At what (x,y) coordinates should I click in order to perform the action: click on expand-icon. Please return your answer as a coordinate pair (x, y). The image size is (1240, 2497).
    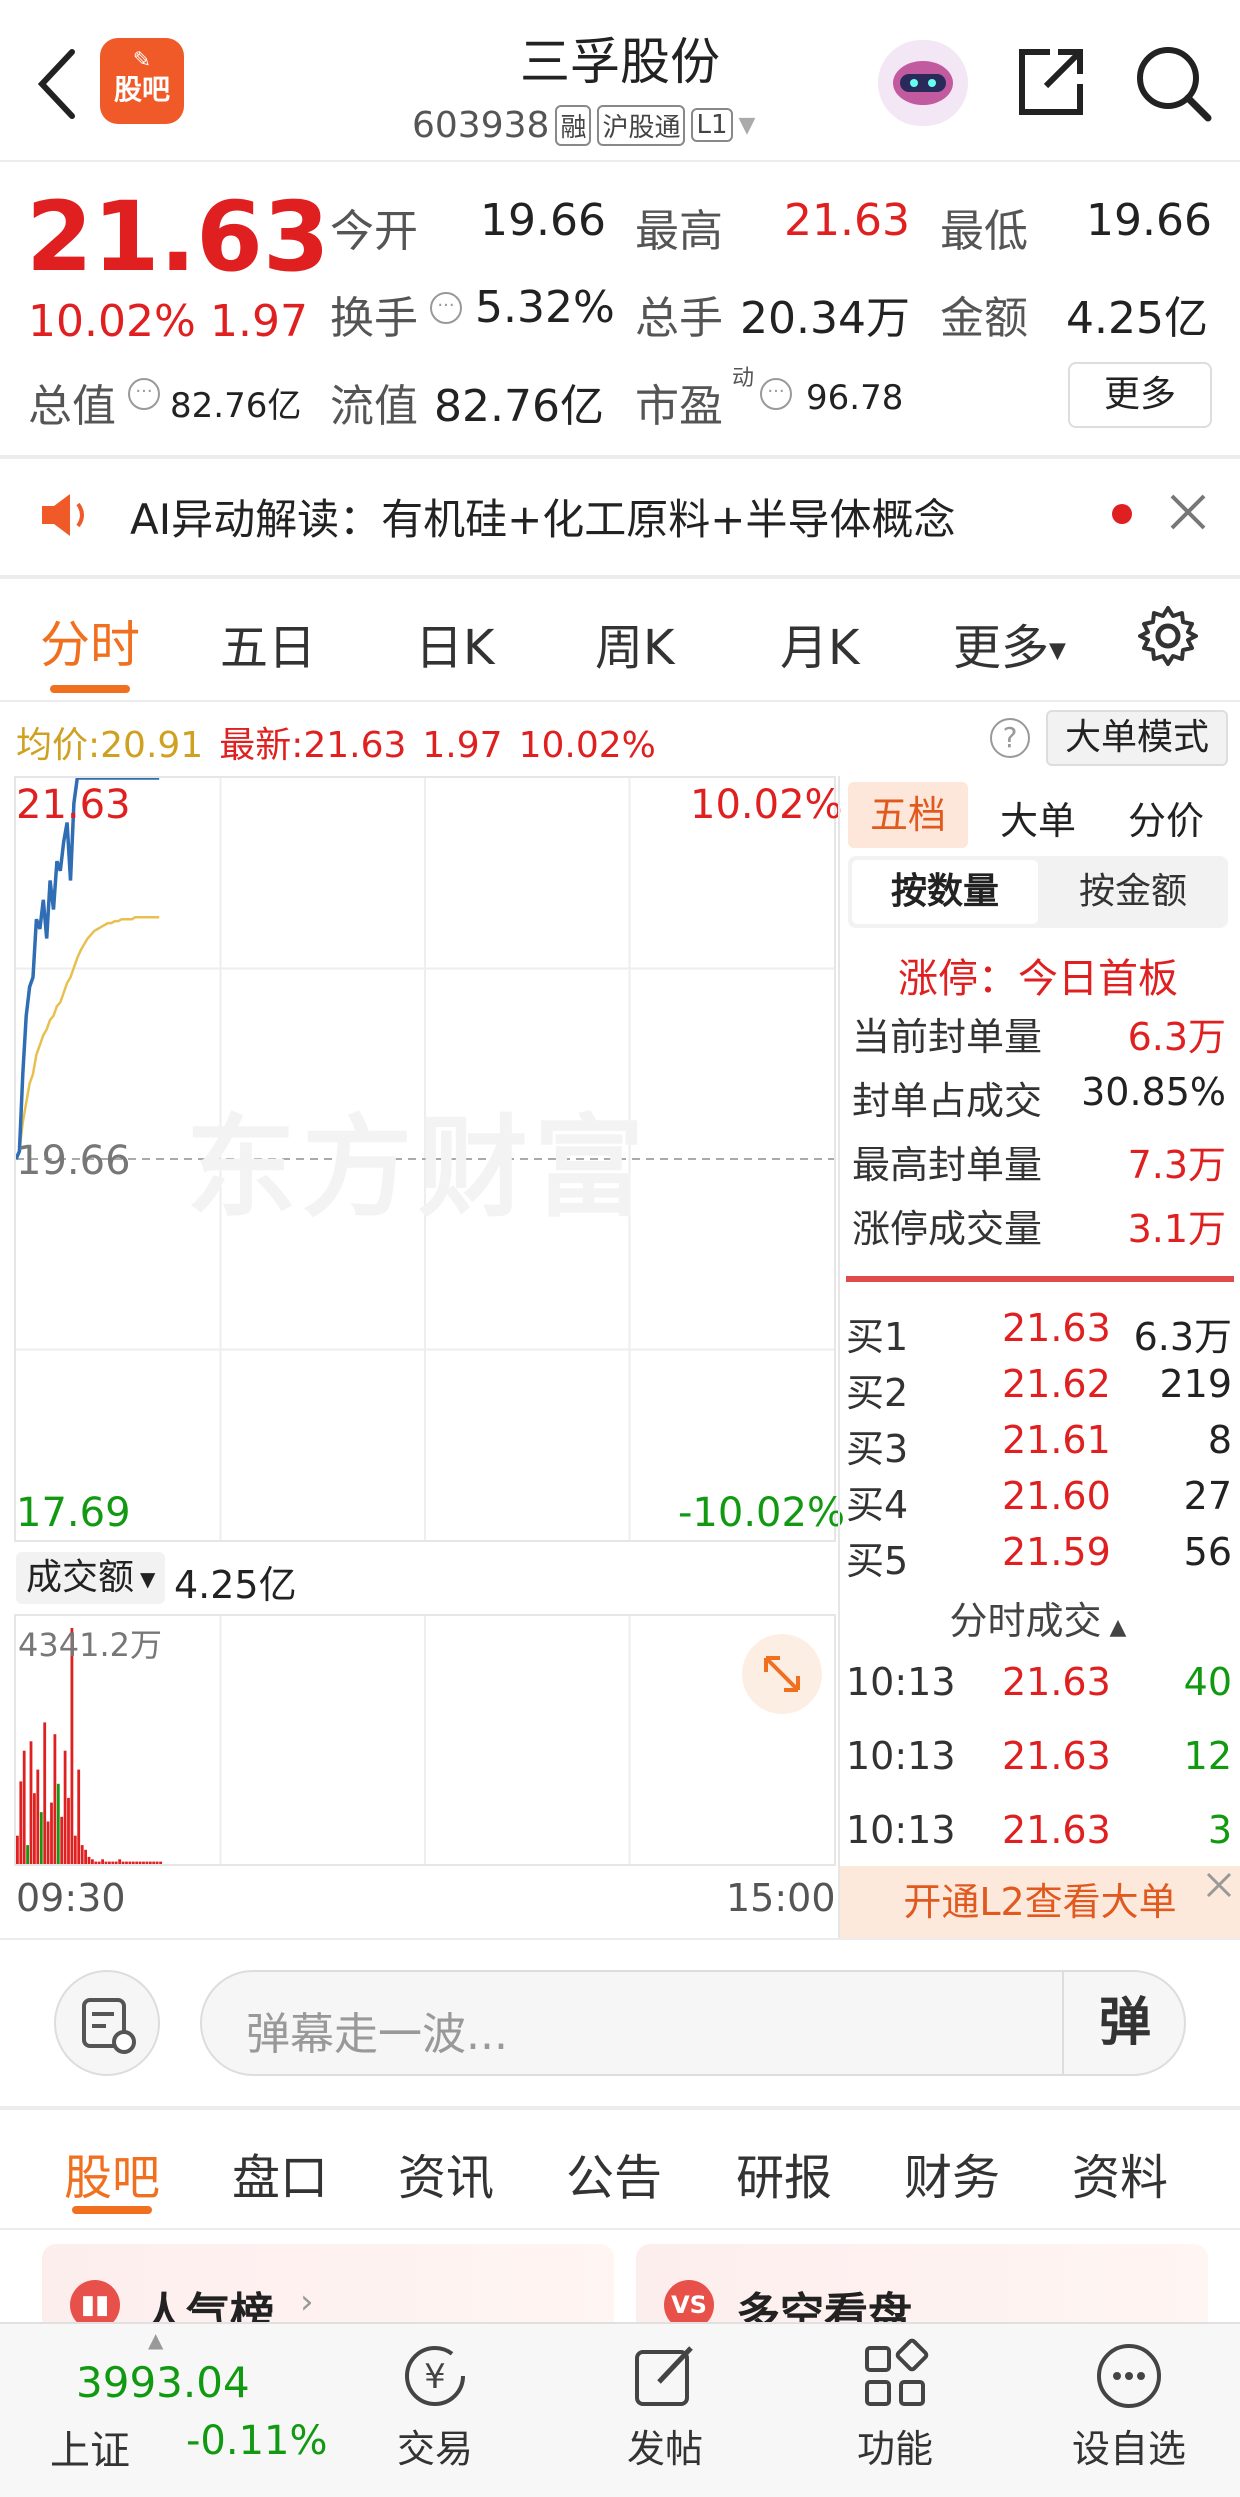
    Looking at the image, I should click on (782, 1674).